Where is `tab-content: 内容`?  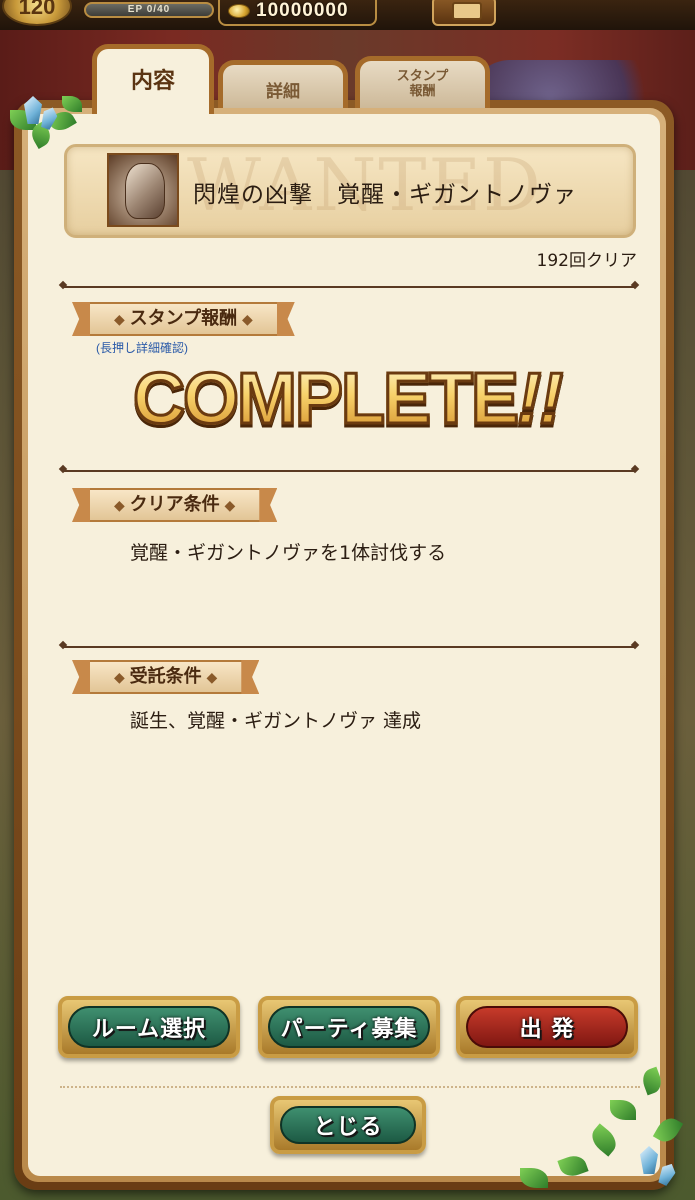
tab-content: 内容 is located at coordinates (153, 79).